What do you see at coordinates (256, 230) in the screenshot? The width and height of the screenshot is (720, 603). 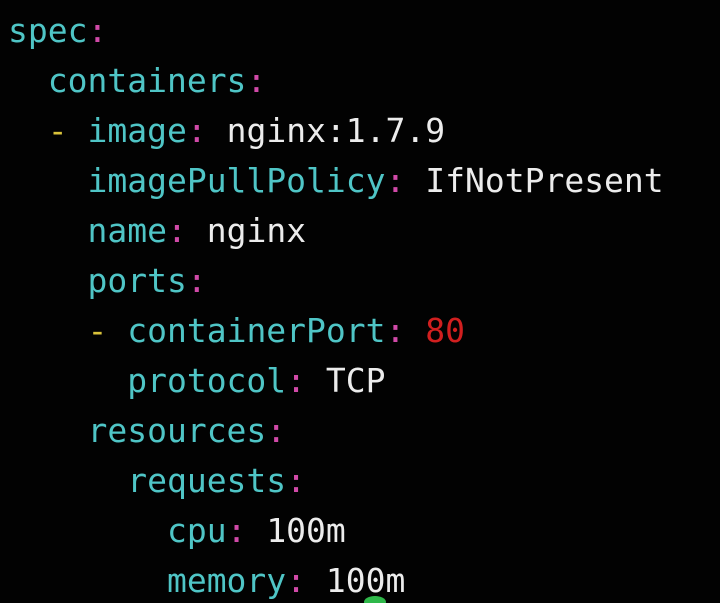 I see `yaml-value: nginx` at bounding box center [256, 230].